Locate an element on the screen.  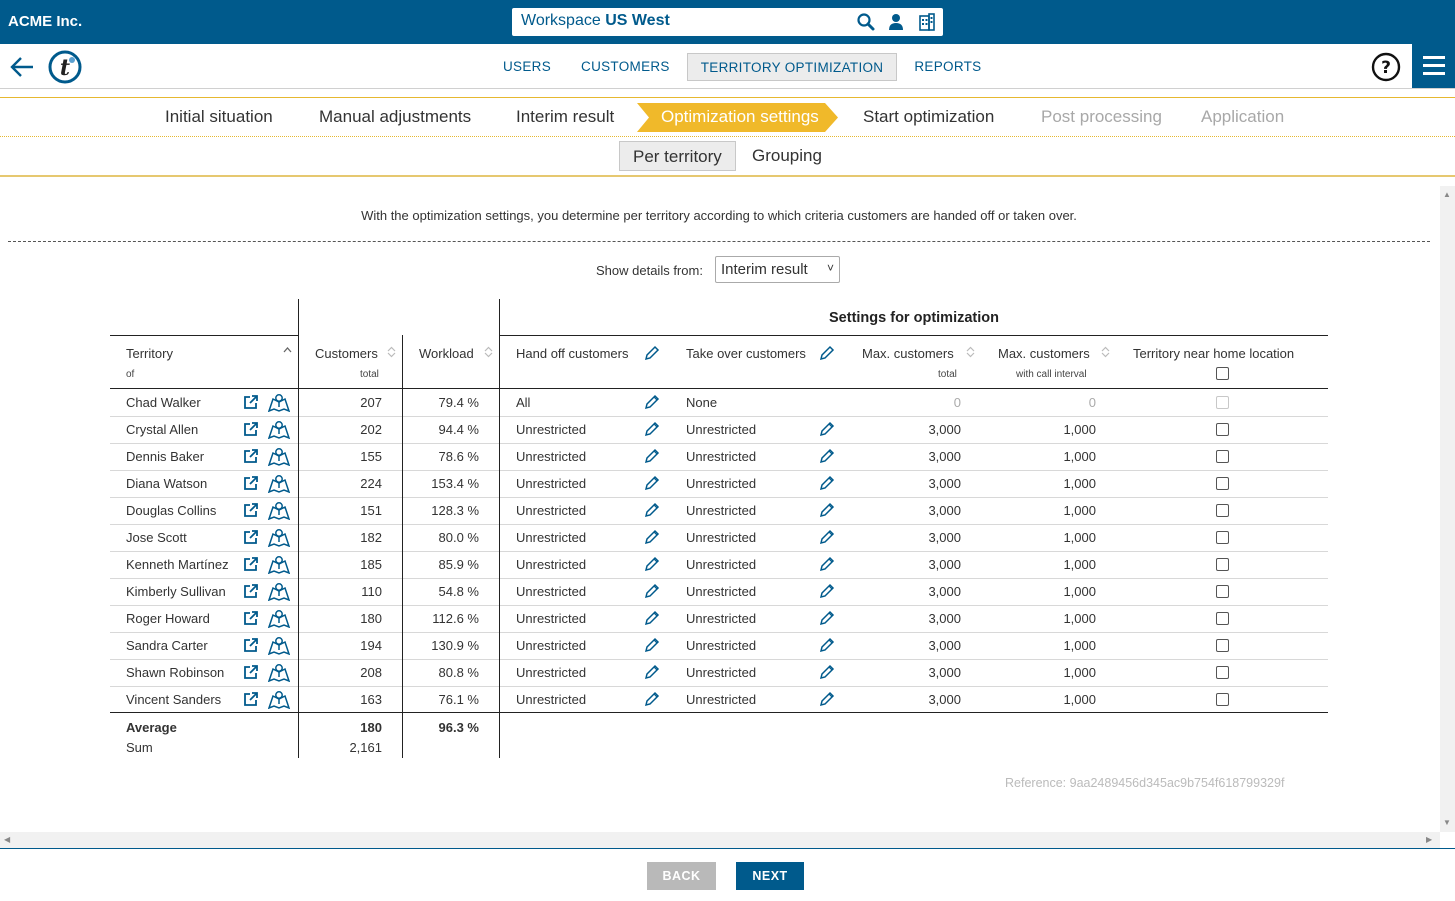
search-icon is located at coordinates (866, 22).